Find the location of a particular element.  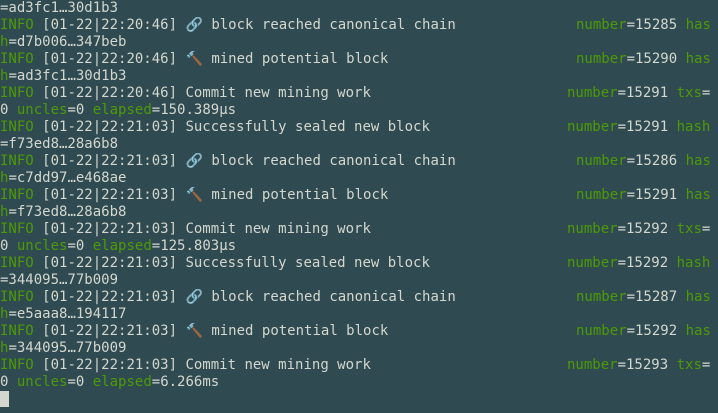

field-value: =ad3fc1…30d1b3 is located at coordinates (67, 76).